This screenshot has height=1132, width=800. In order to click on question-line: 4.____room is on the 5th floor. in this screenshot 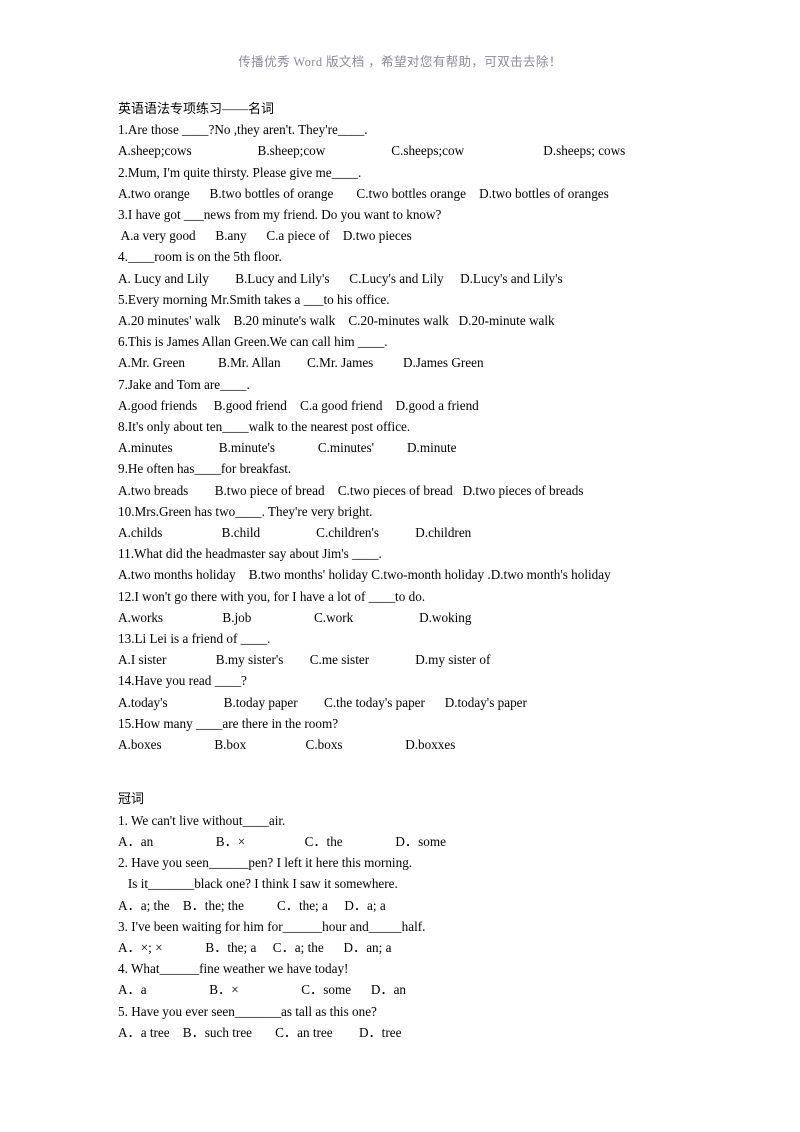, I will do `click(200, 257)`.